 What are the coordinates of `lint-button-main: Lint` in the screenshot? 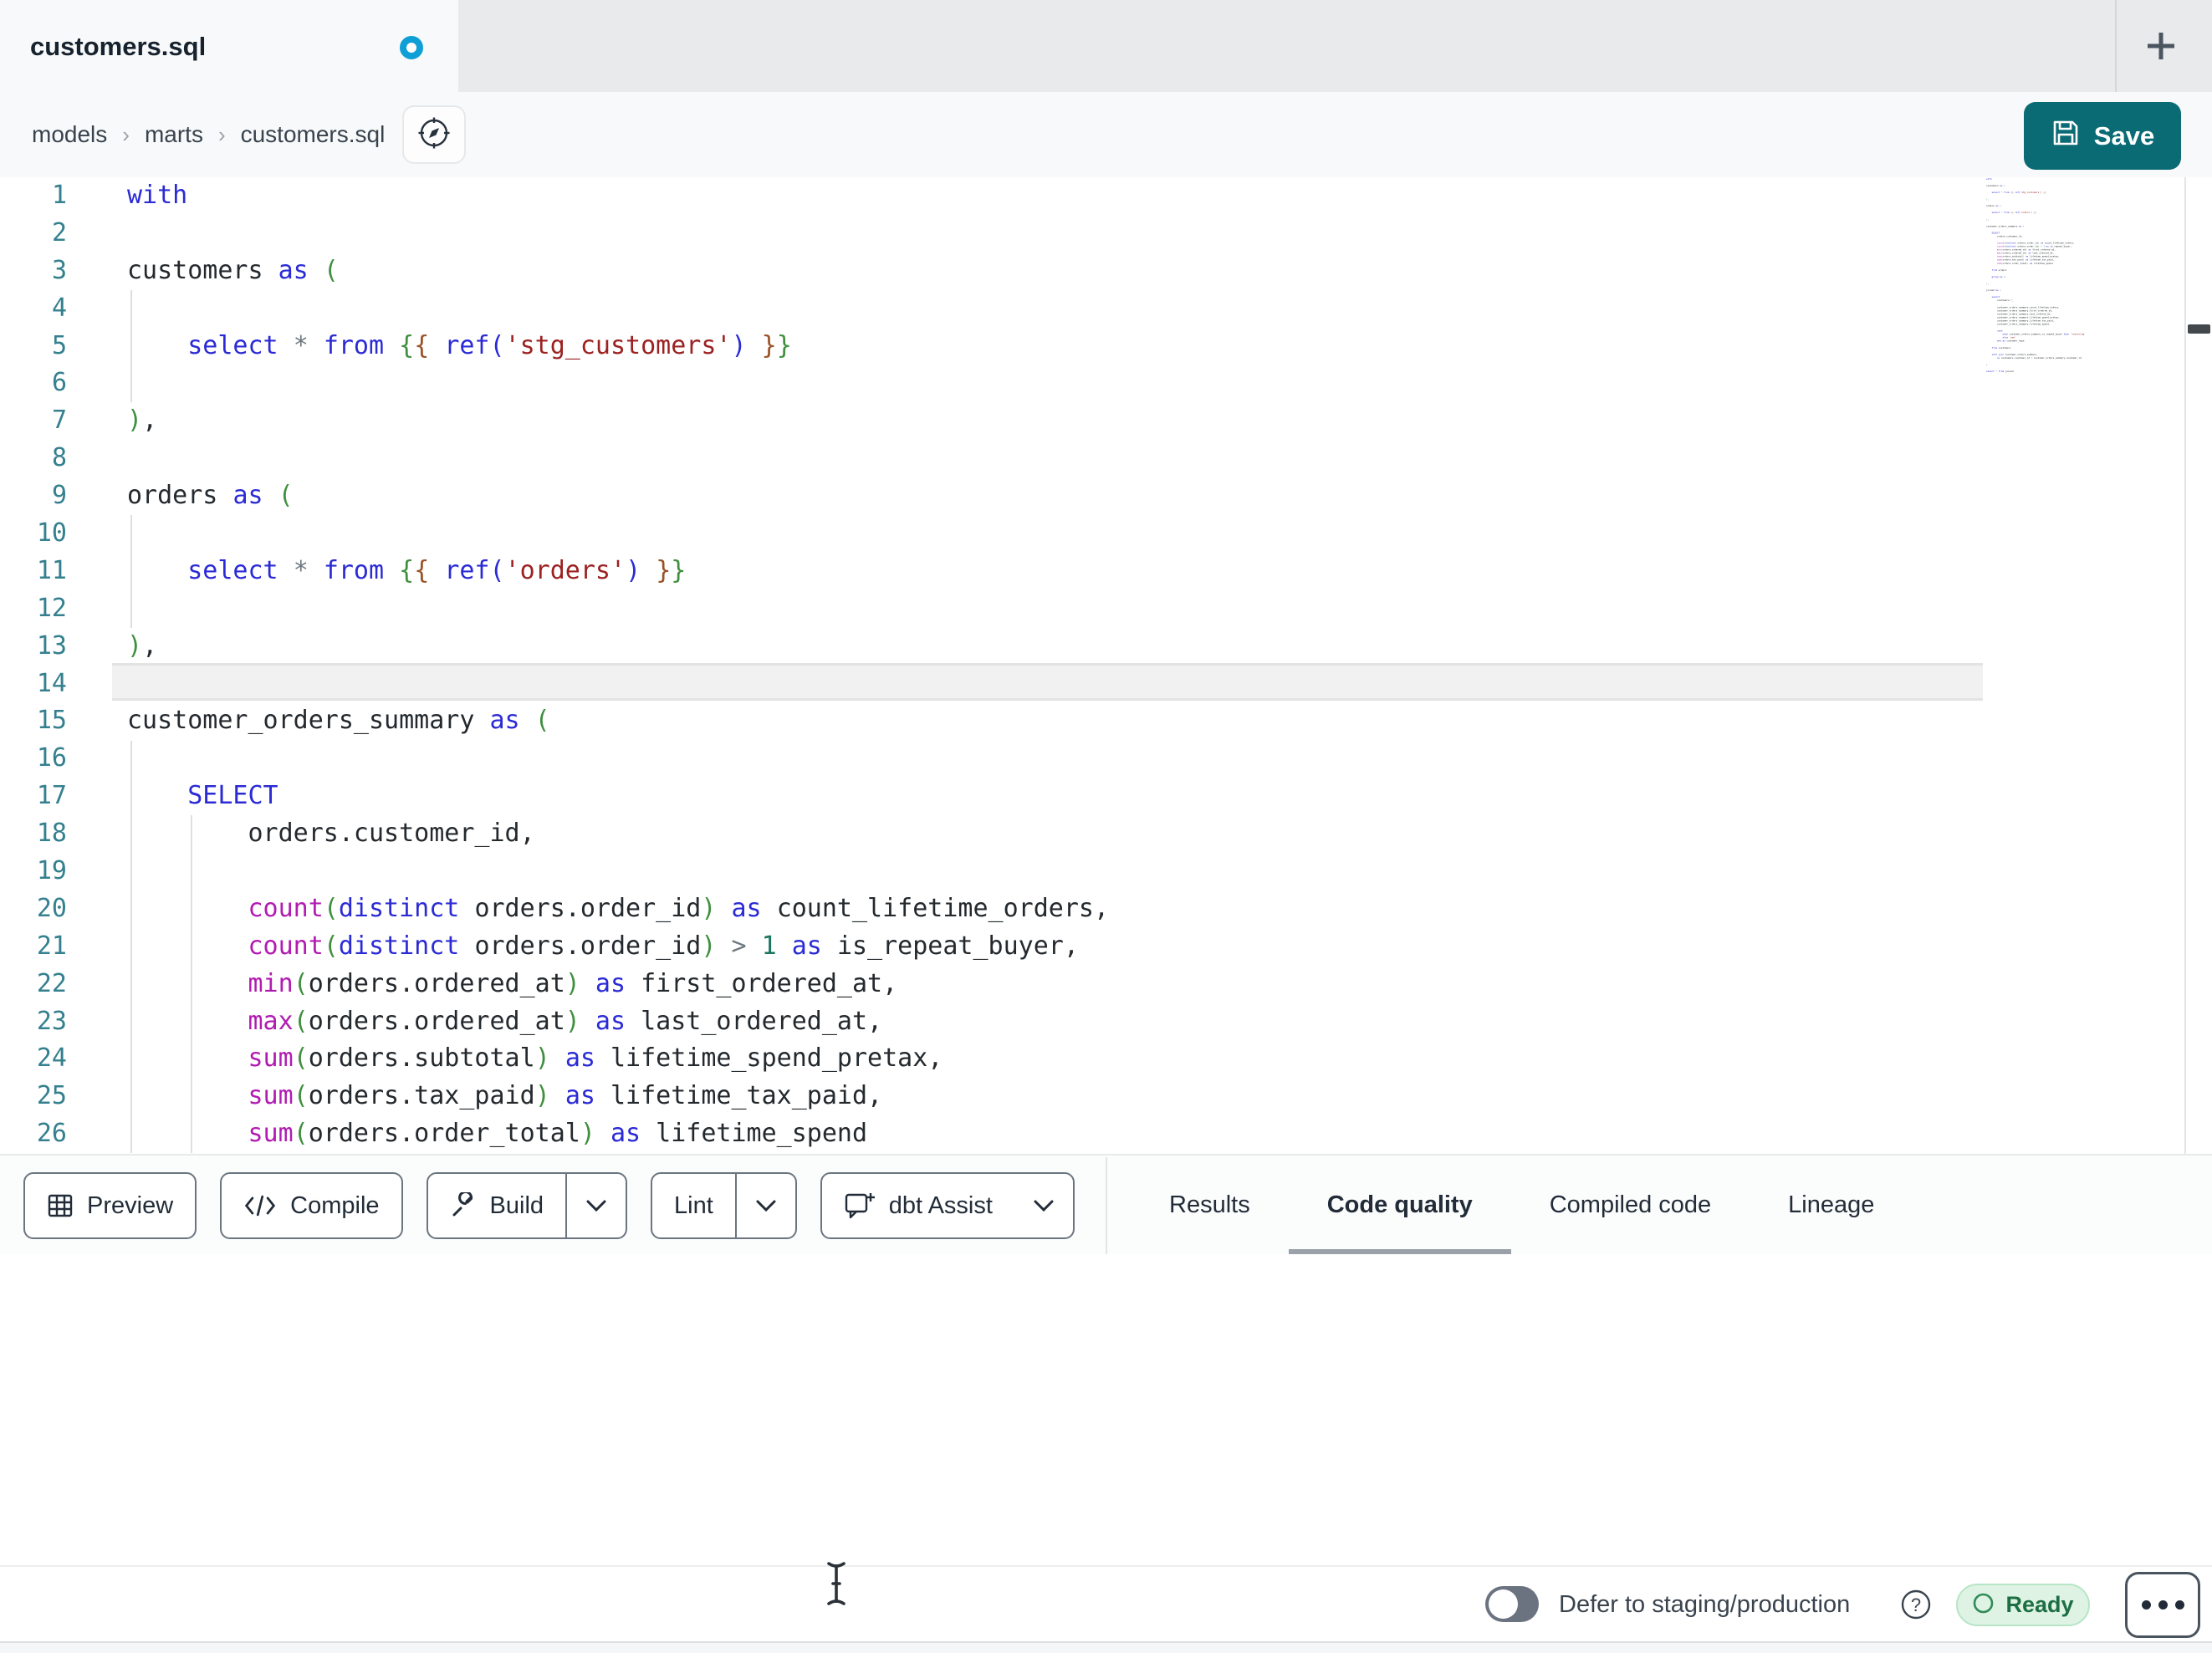 It's located at (694, 1205).